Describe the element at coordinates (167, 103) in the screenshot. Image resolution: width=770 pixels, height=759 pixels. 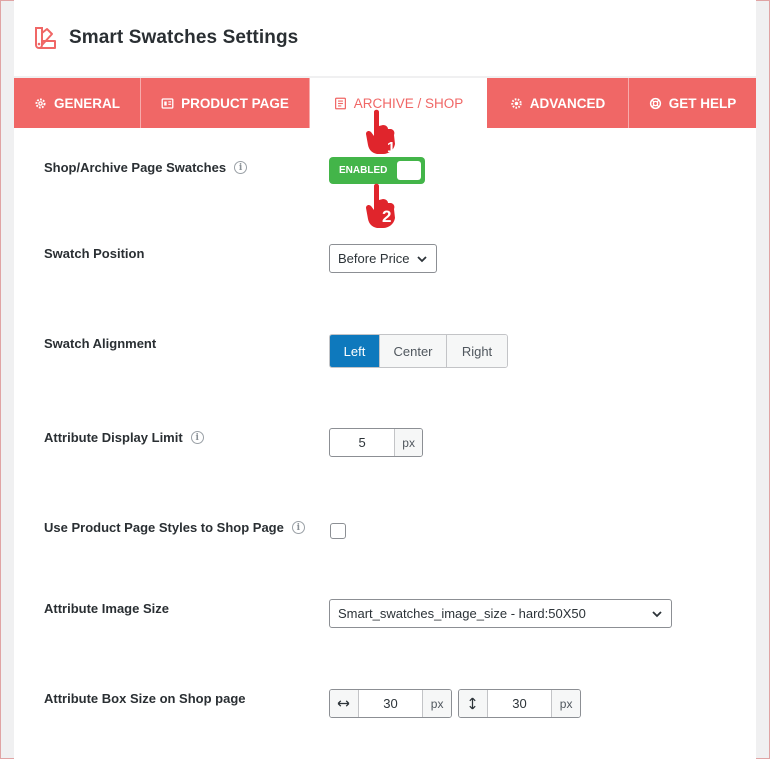
I see `product-page-icon` at that location.